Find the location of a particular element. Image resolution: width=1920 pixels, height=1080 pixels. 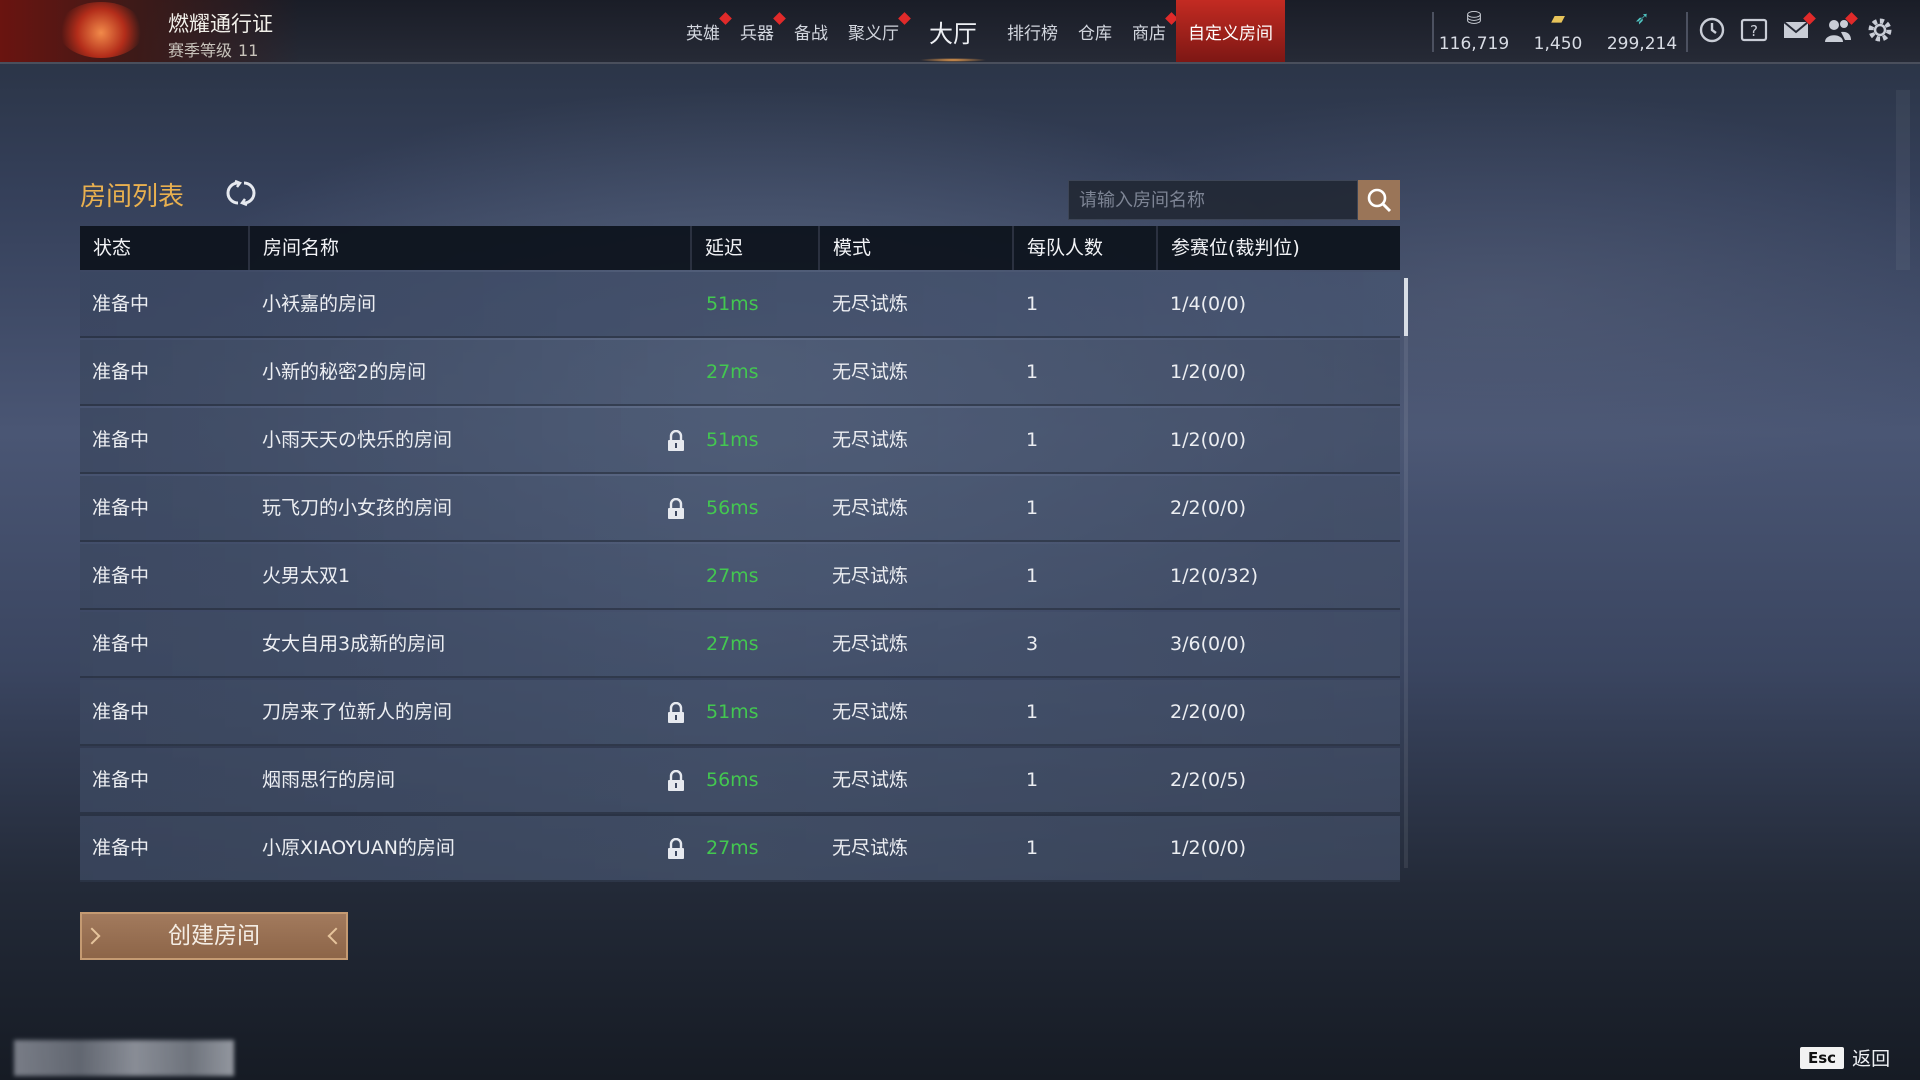

currency-bar: ⛁ 116,719 ▰ 1,450 ➶ 299,214 is located at coordinates (1558, 31).